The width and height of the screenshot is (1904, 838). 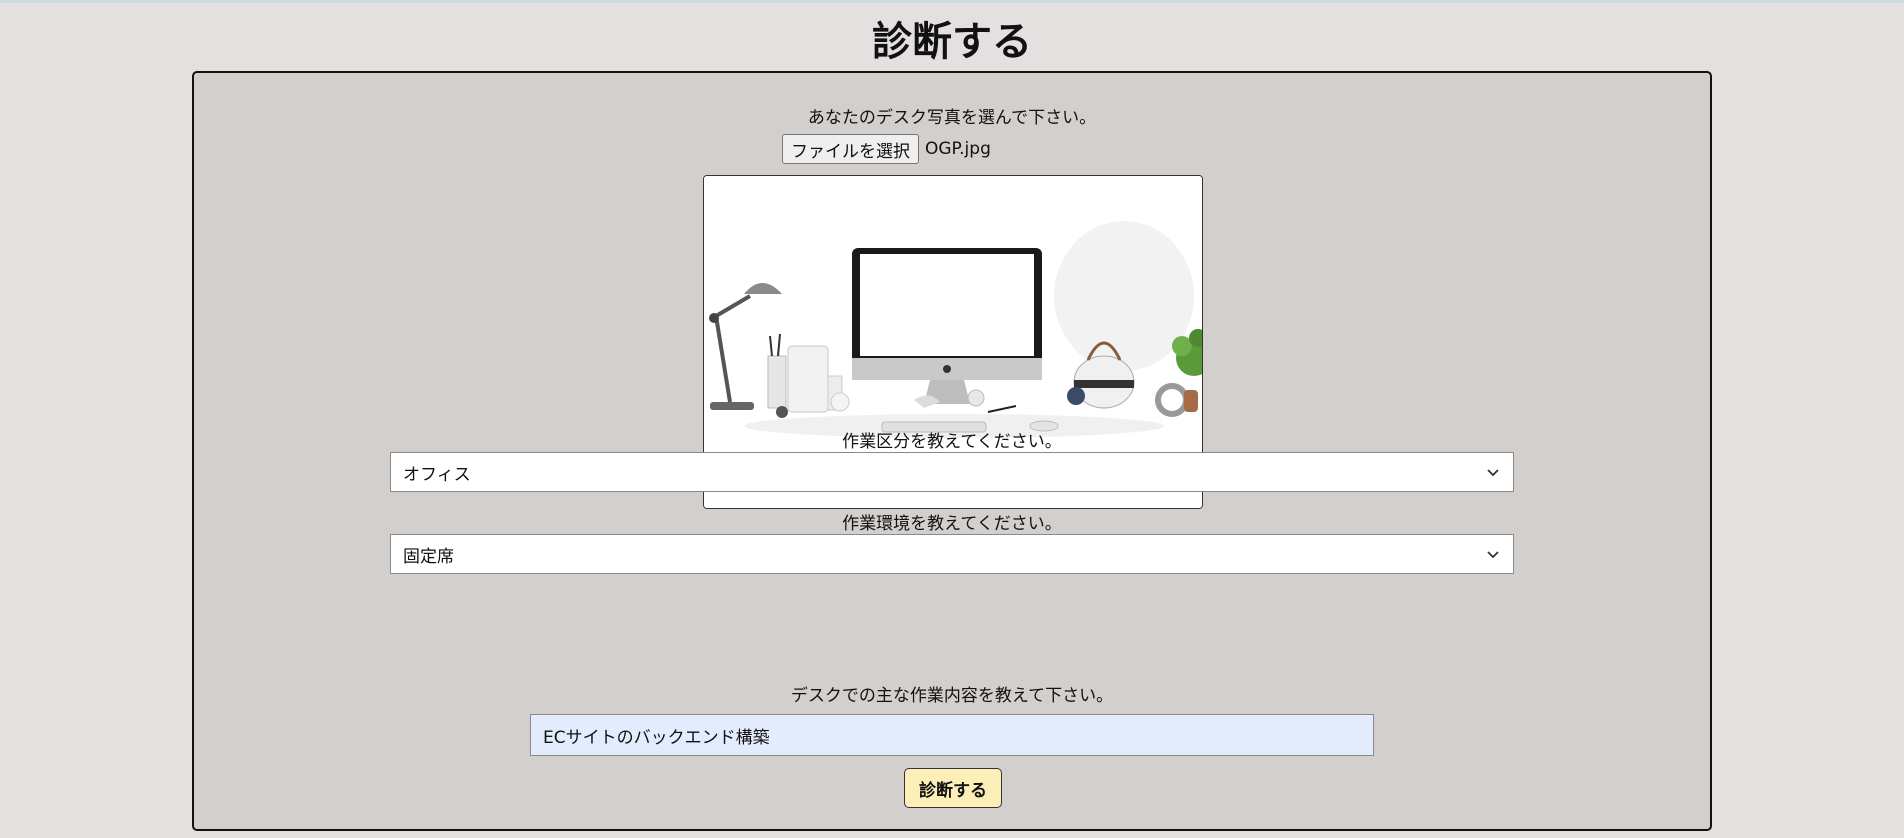 What do you see at coordinates (952, 1) in the screenshot?
I see `top-border` at bounding box center [952, 1].